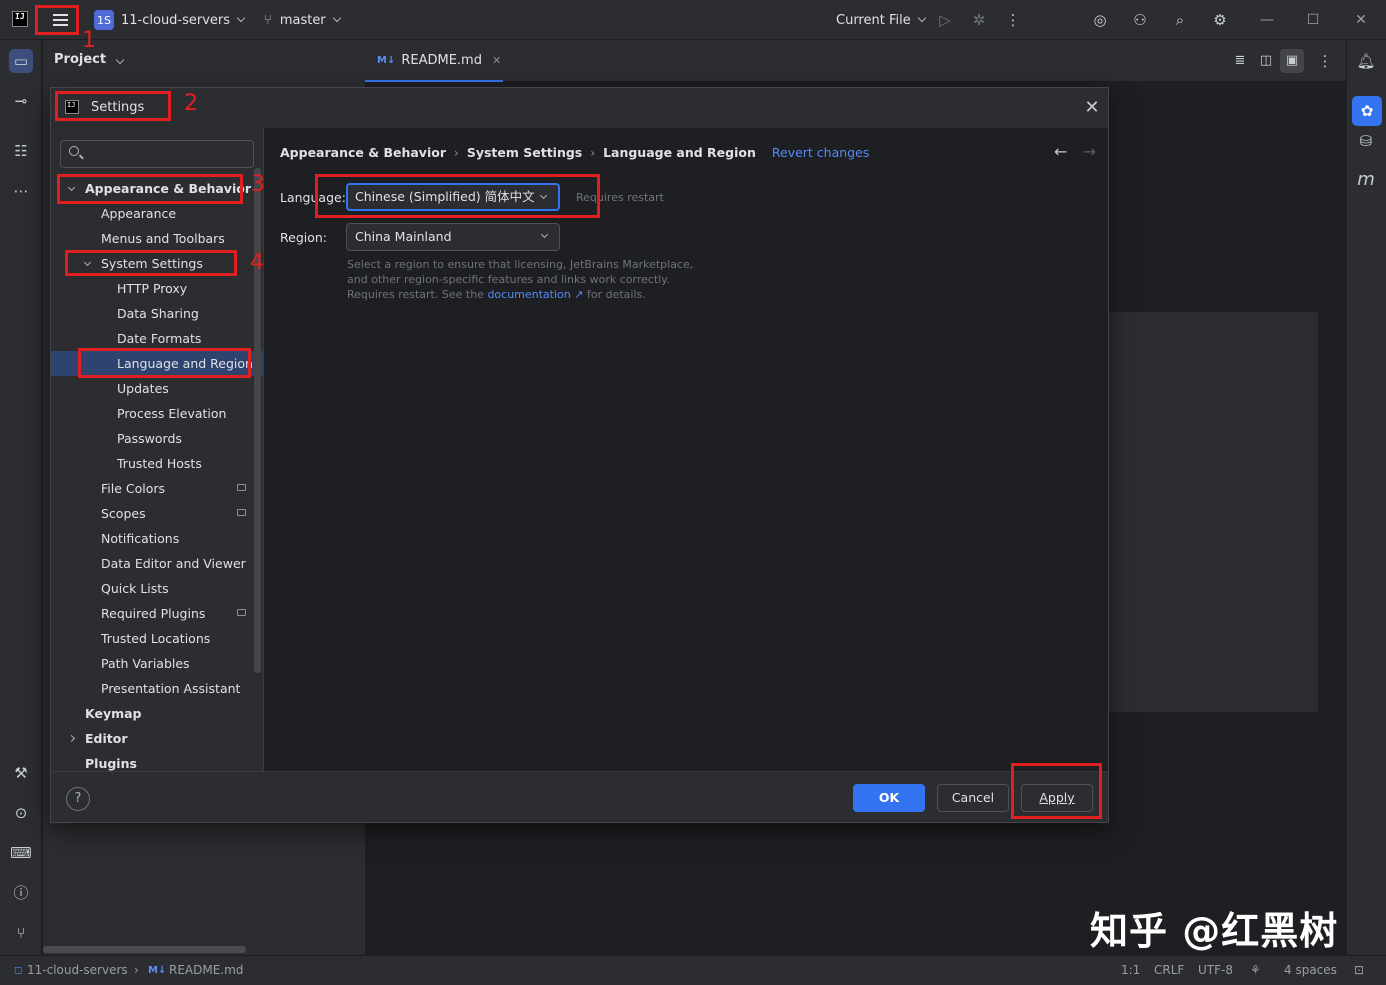 This screenshot has height=985, width=1386. What do you see at coordinates (170, 20) in the screenshot?
I see `project-switcher: 1S 11-cloud-servers` at bounding box center [170, 20].